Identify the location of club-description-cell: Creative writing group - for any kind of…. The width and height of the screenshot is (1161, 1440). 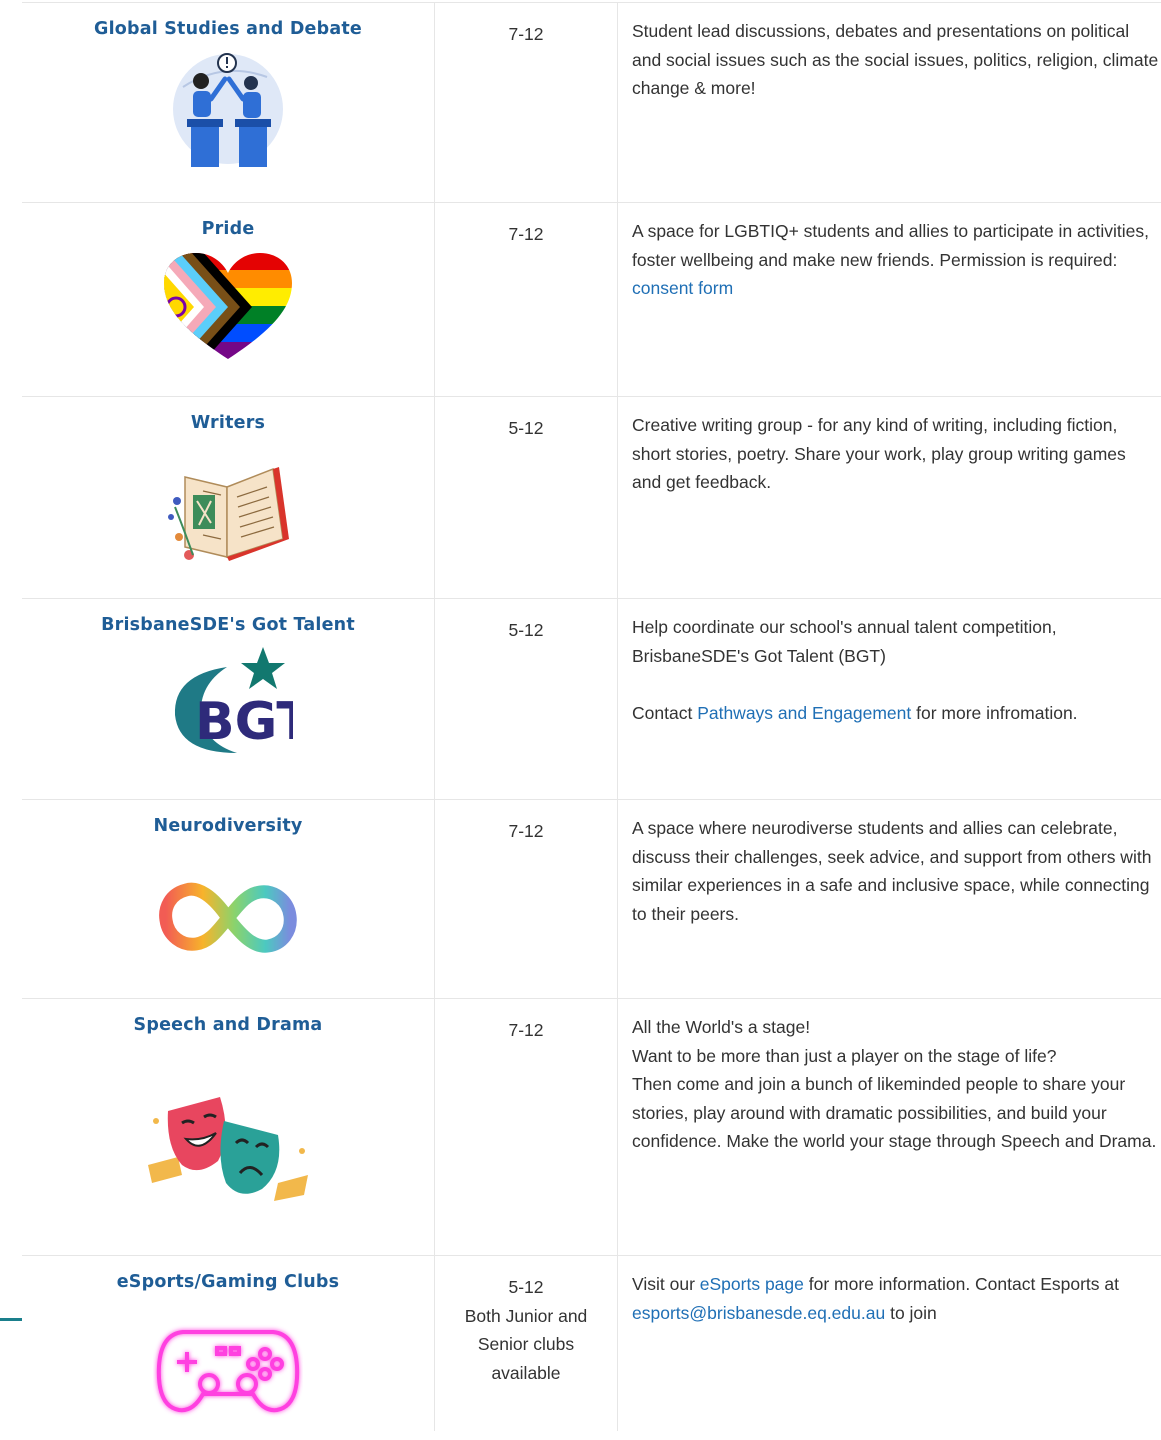
(889, 497).